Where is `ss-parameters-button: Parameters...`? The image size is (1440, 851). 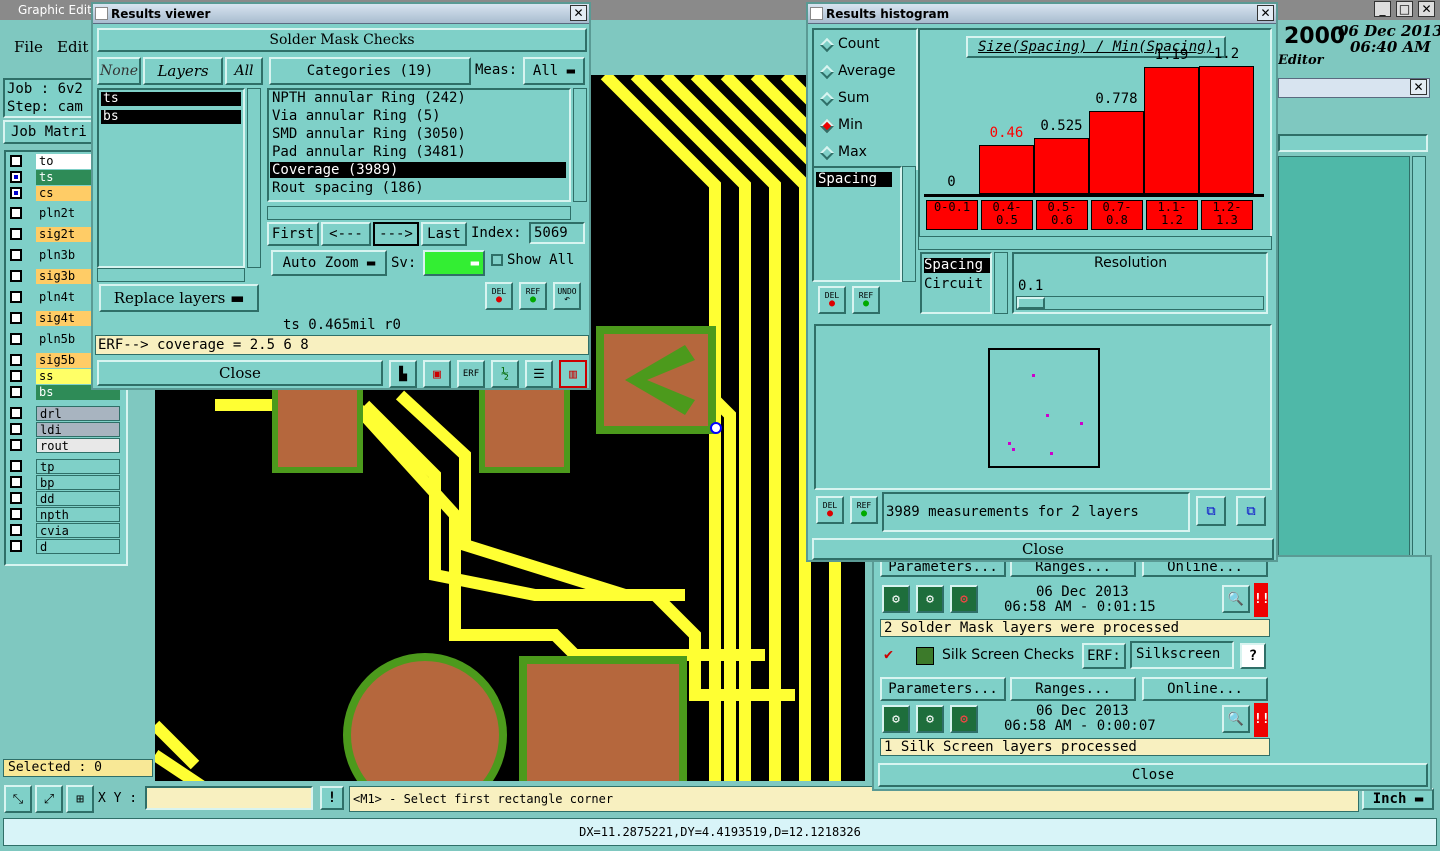 ss-parameters-button: Parameters... is located at coordinates (943, 689).